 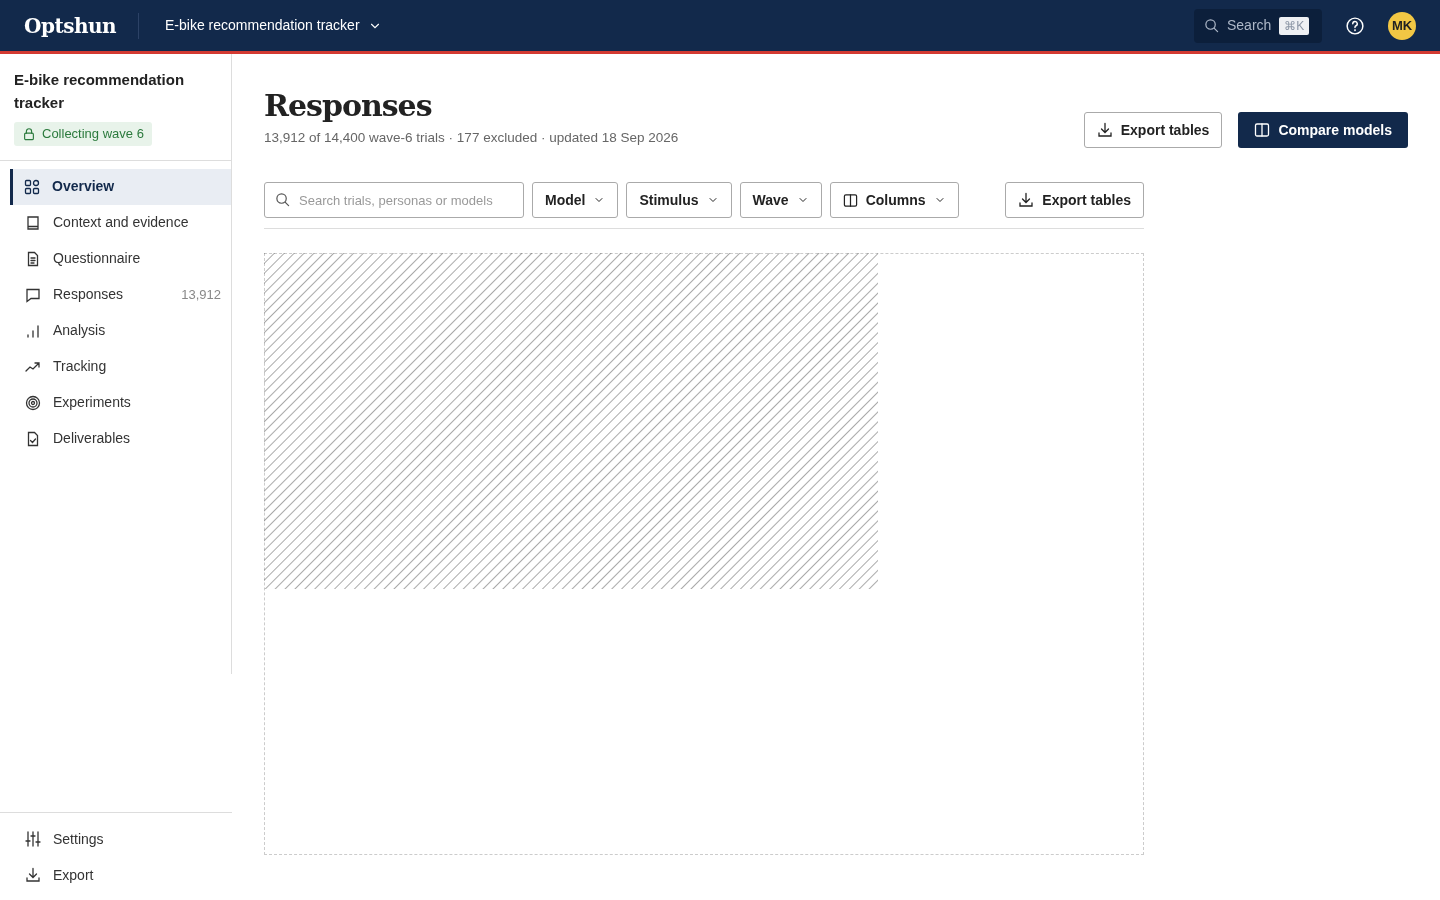 I want to click on help-button, so click(x=1355, y=25).